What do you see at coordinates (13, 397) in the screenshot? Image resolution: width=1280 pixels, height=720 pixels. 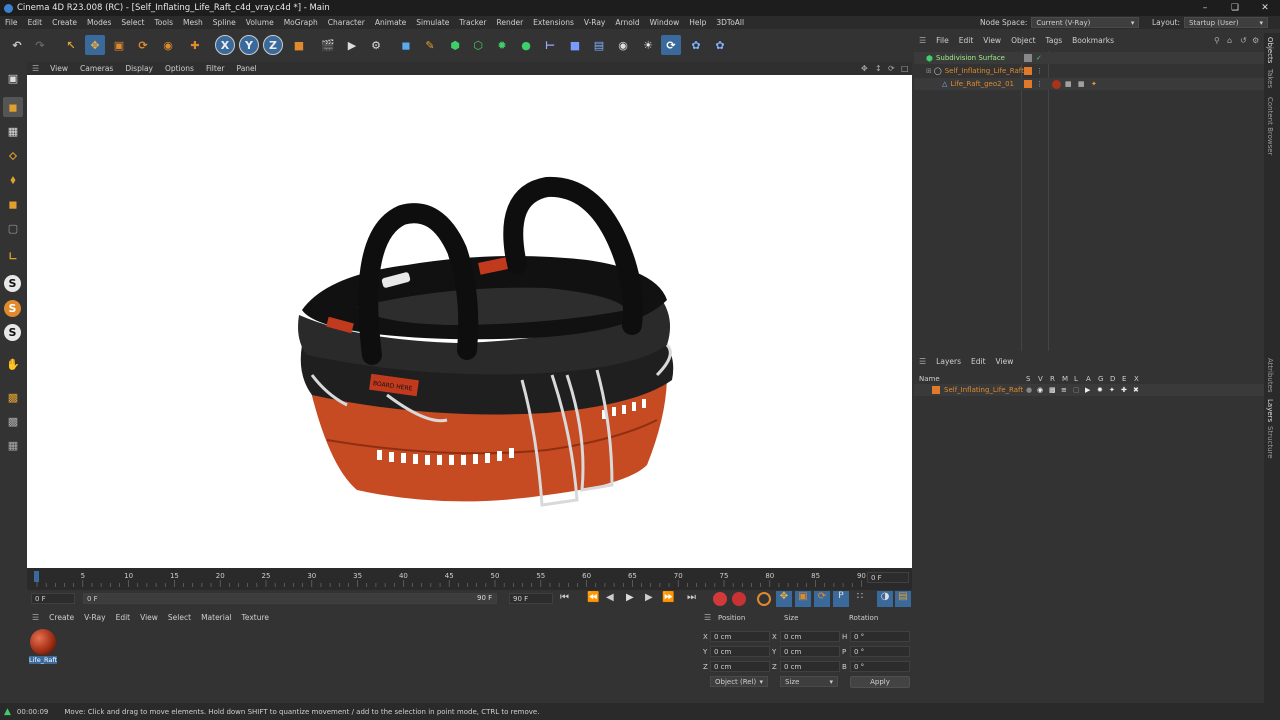 I see `workplane-icon: ▩` at bounding box center [13, 397].